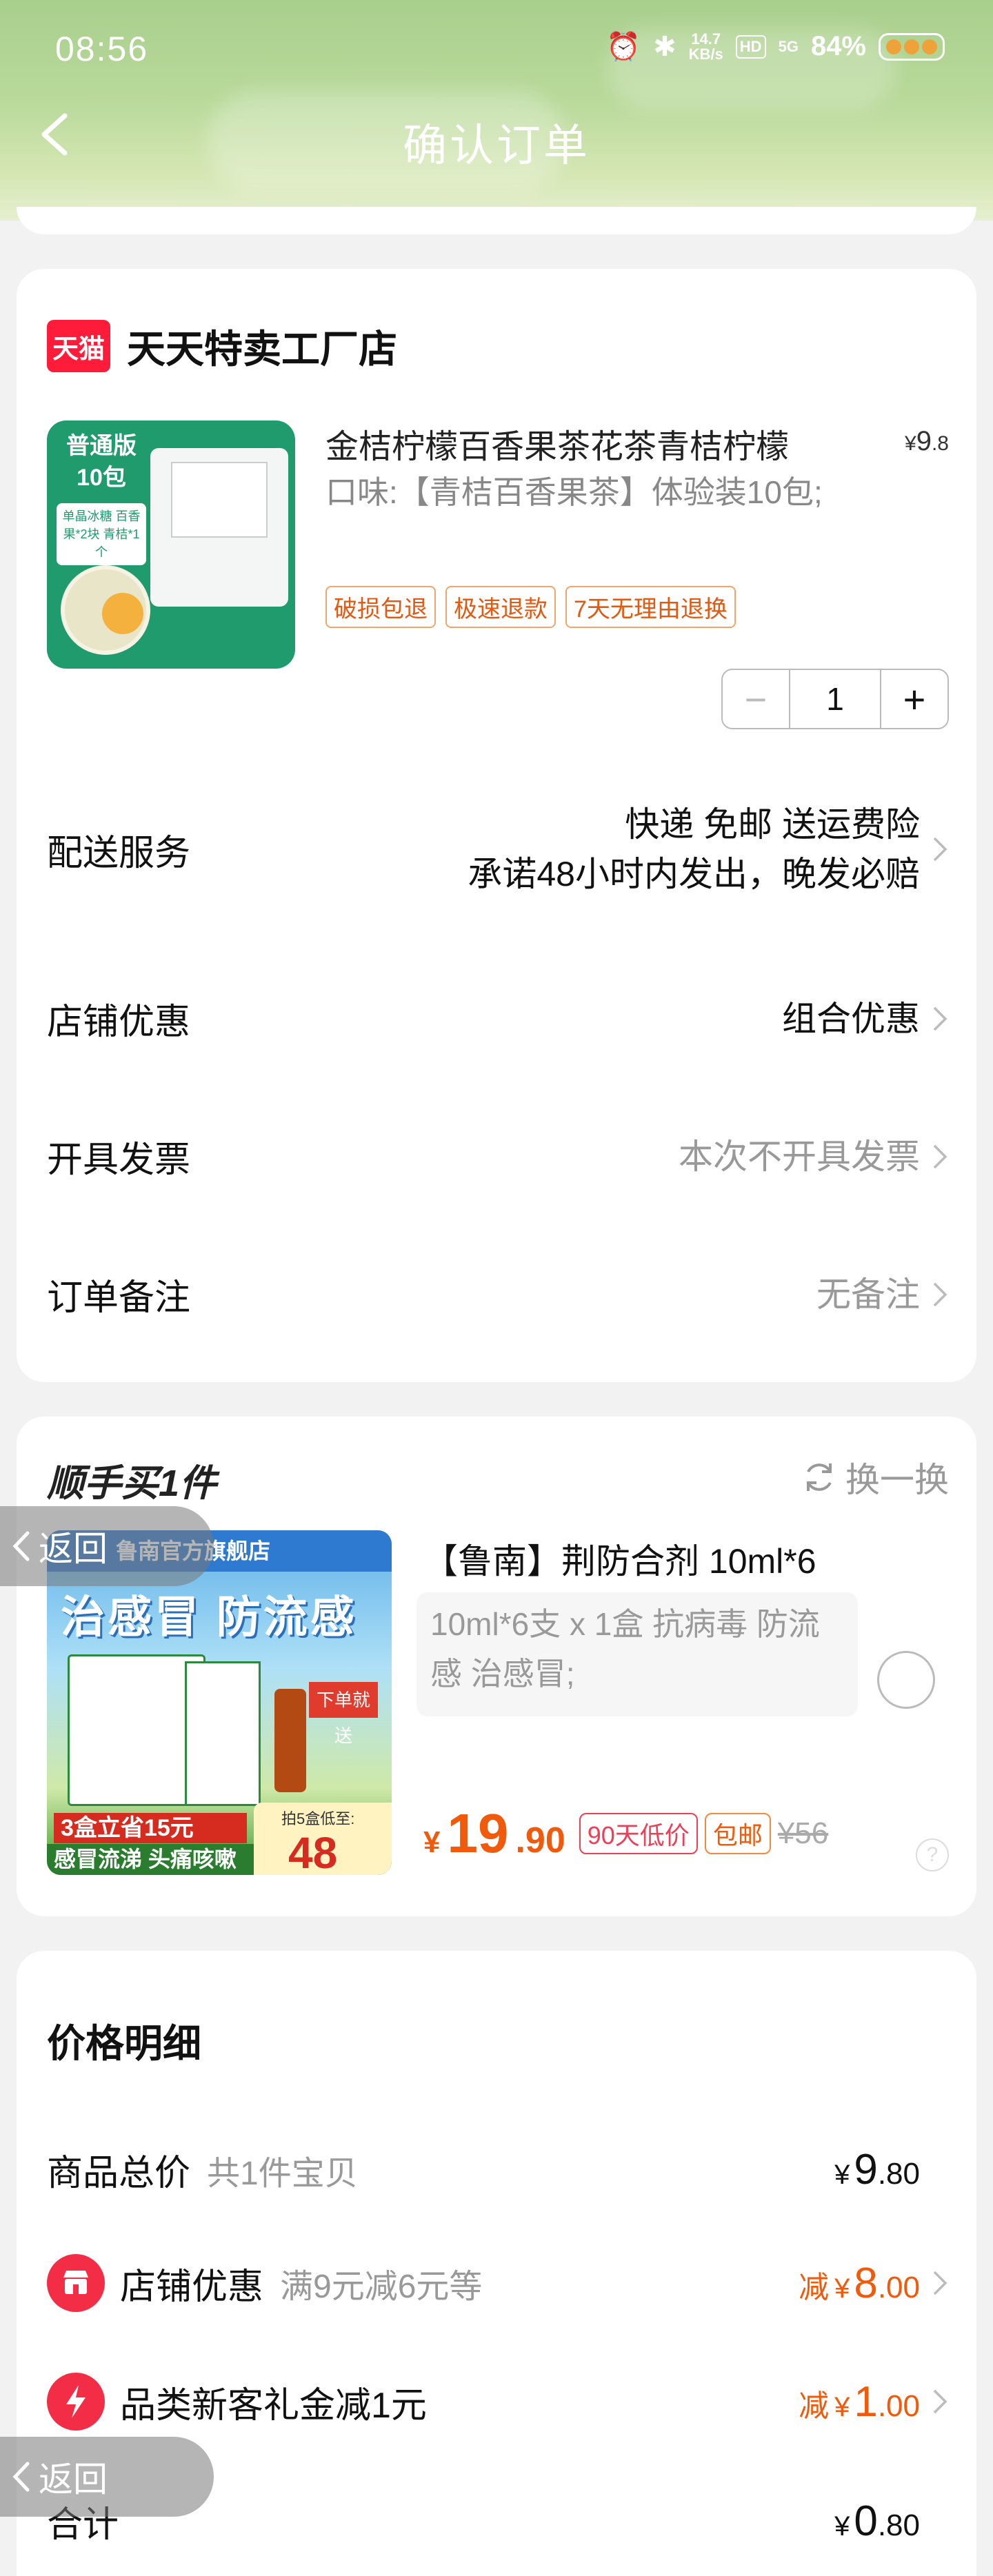  What do you see at coordinates (76, 2402) in the screenshot?
I see `lightning-icon` at bounding box center [76, 2402].